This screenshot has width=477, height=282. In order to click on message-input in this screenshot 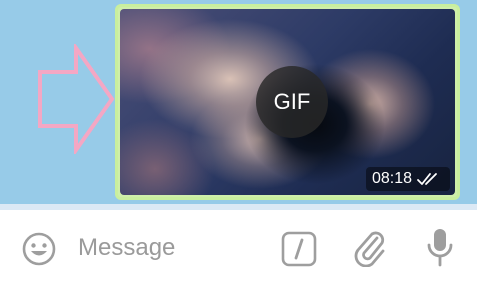, I will do `click(173, 248)`.